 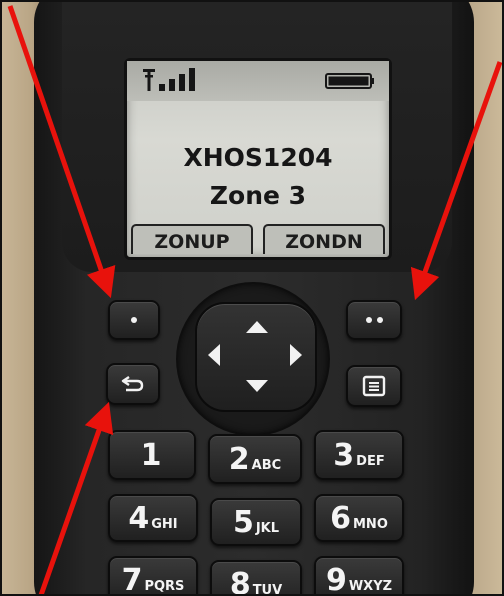 I want to click on key-3-letters: DEF, so click(x=370, y=461).